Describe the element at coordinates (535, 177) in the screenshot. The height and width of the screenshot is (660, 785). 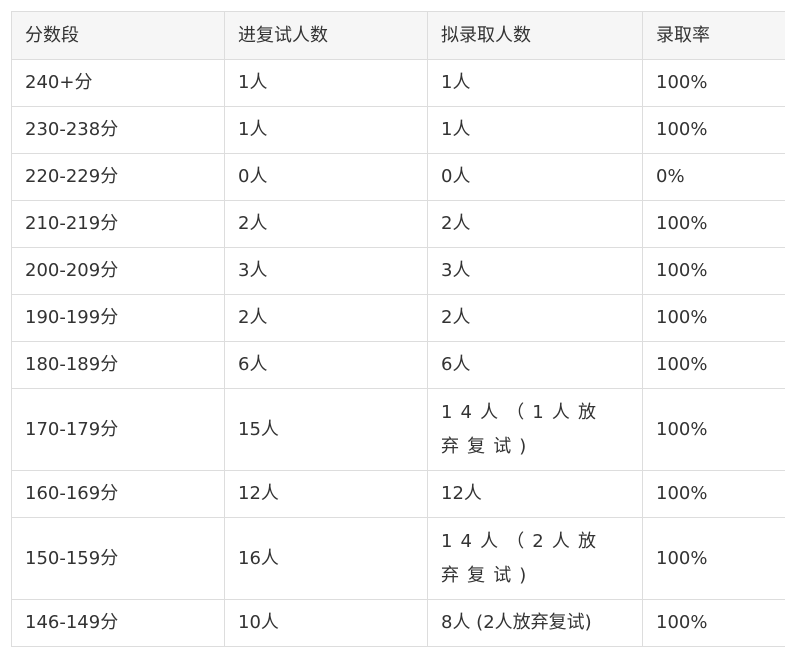
I see `admitted-count-cell: 0人` at that location.